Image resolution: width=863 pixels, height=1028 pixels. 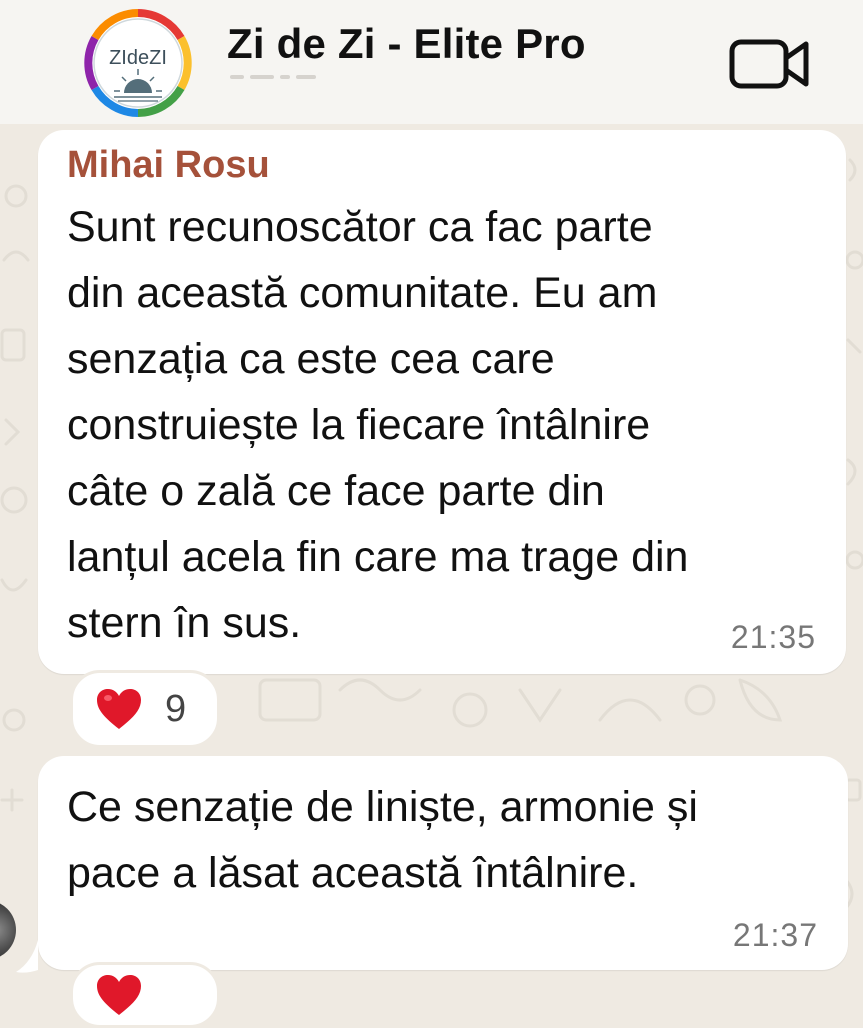 What do you see at coordinates (145, 709) in the screenshot?
I see `reaction-badge: 9` at bounding box center [145, 709].